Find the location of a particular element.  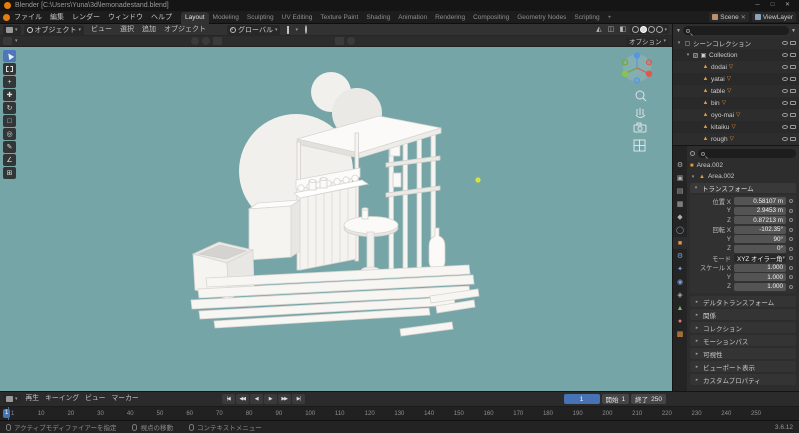

properties-search-input is located at coordinates (750, 153).